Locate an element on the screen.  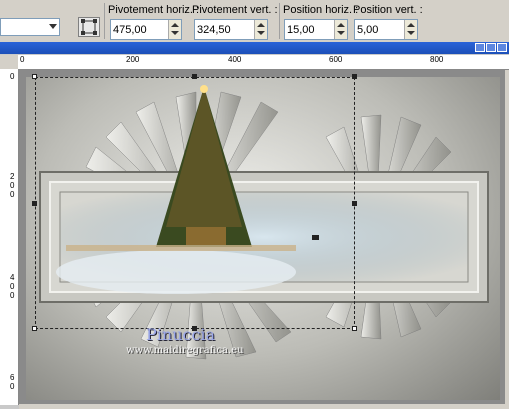
close-icon is located at coordinates (502, 47).